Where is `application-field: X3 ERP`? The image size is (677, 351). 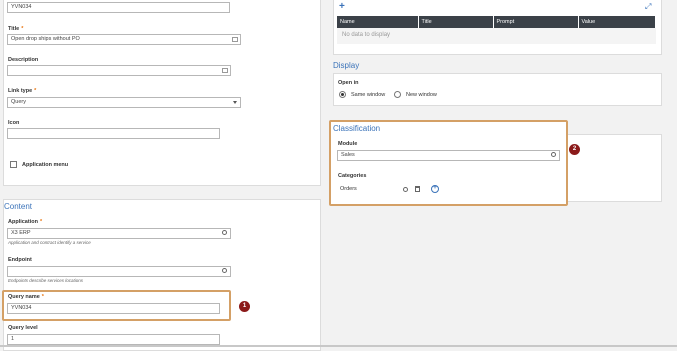 application-field: X3 ERP is located at coordinates (119, 233).